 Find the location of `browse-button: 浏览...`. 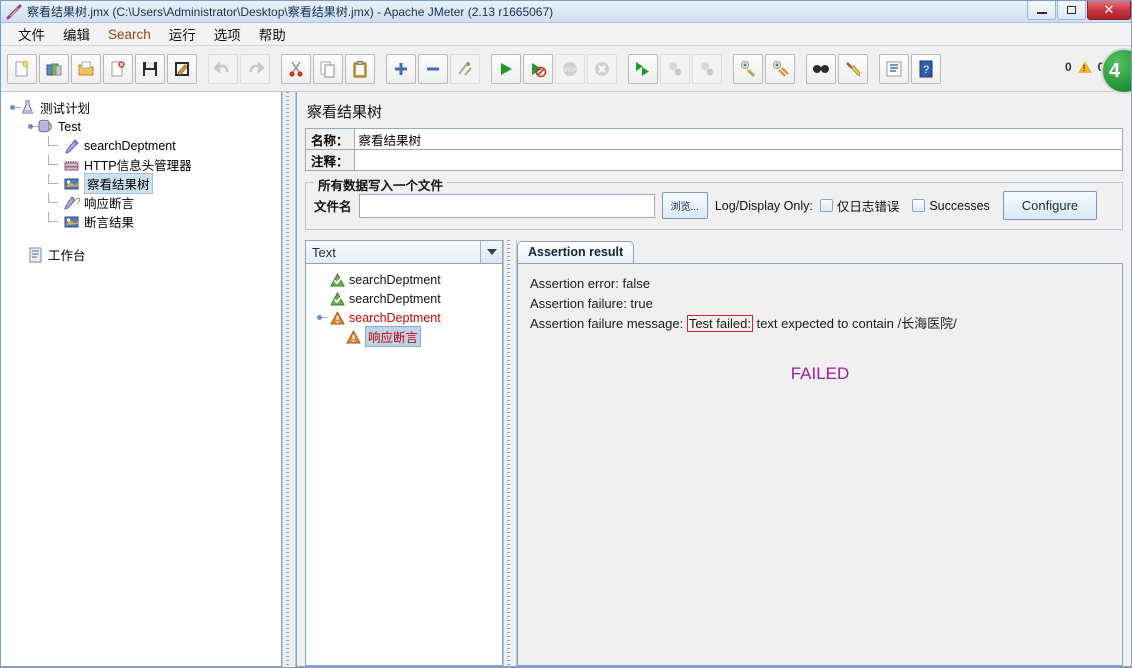

browse-button: 浏览... is located at coordinates (684, 205).